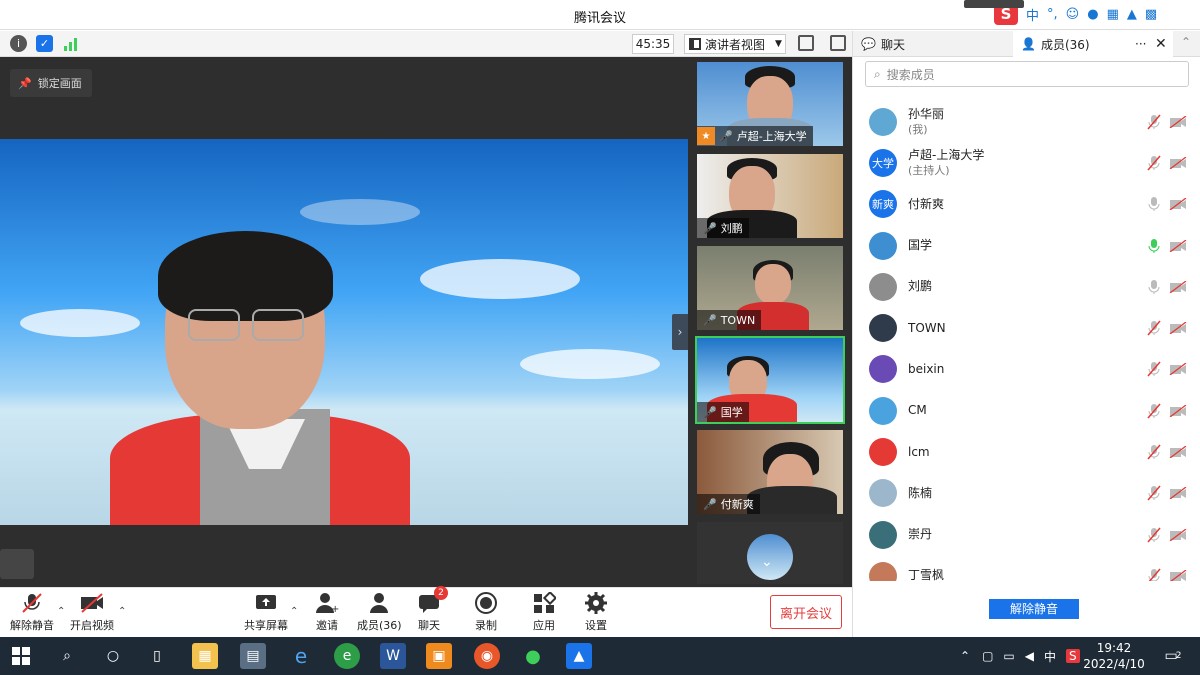  What do you see at coordinates (1151, 14) in the screenshot?
I see `toolbox-icon: ▩` at bounding box center [1151, 14].